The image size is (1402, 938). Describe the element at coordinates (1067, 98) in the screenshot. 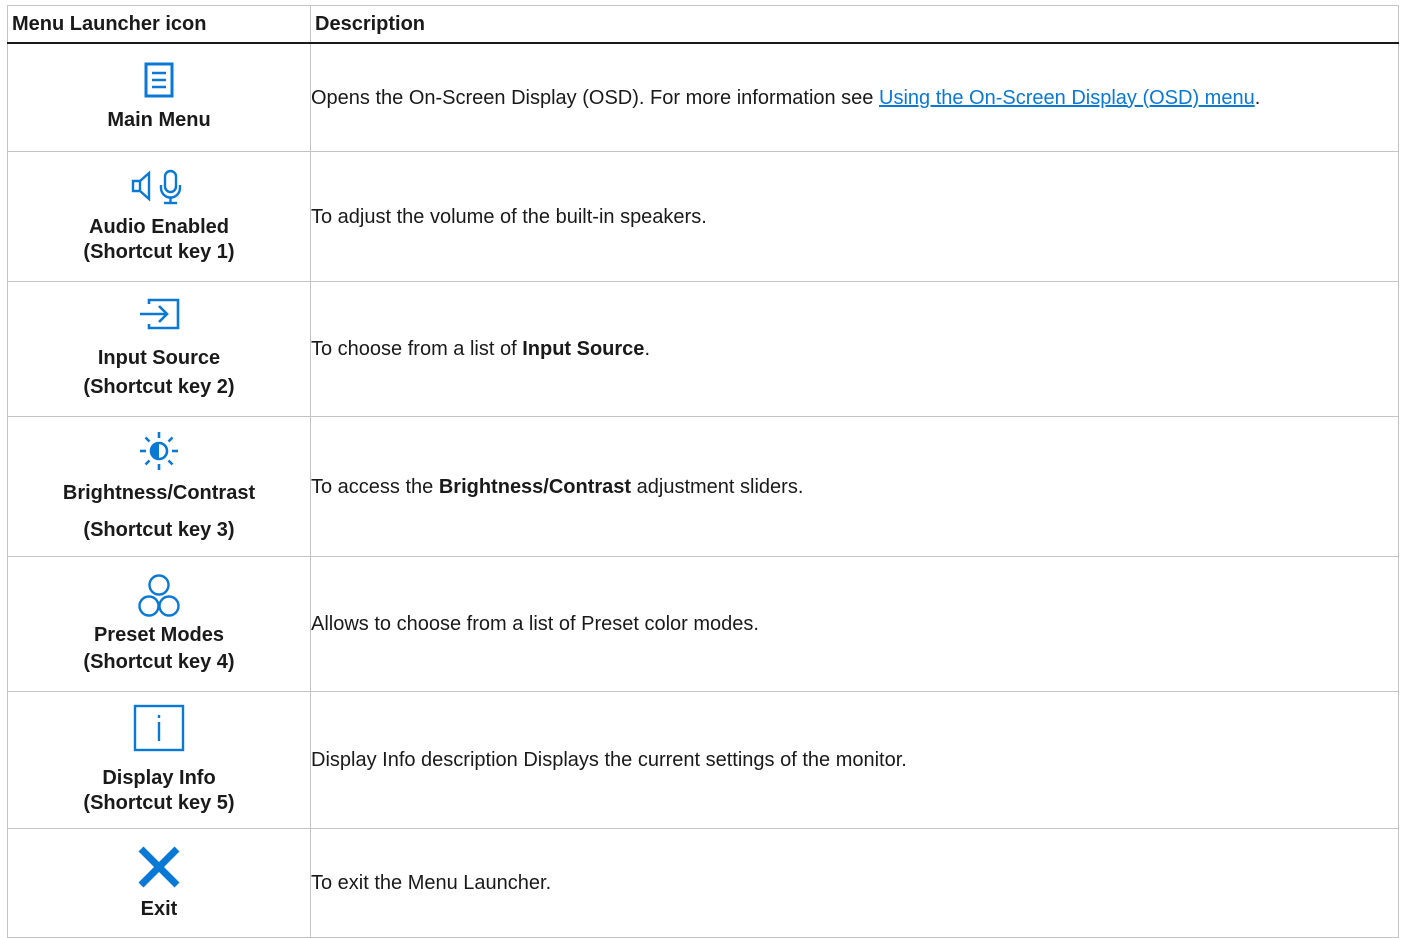

I see `osd-menu-link: Using the On-Screen Display (OSD) menu` at that location.